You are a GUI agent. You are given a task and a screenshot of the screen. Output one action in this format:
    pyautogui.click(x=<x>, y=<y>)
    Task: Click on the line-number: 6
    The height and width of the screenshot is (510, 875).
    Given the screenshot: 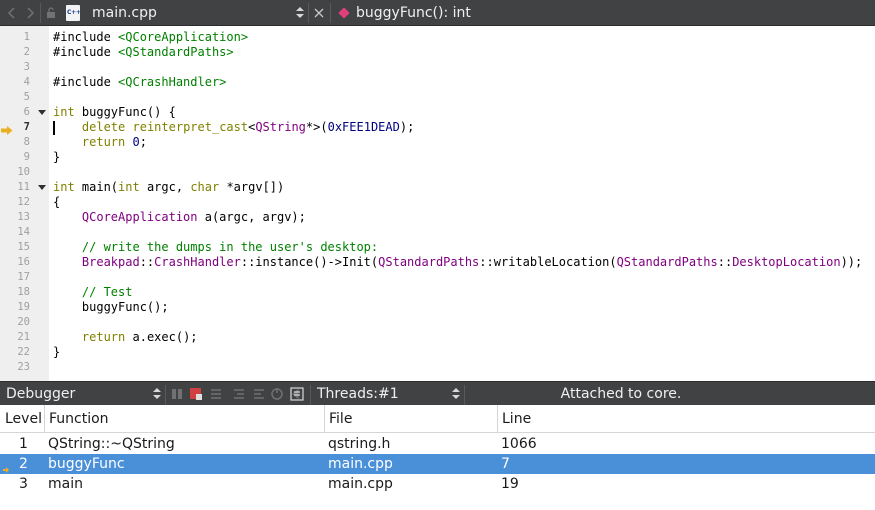 What is the action you would take?
    pyautogui.click(x=15, y=112)
    